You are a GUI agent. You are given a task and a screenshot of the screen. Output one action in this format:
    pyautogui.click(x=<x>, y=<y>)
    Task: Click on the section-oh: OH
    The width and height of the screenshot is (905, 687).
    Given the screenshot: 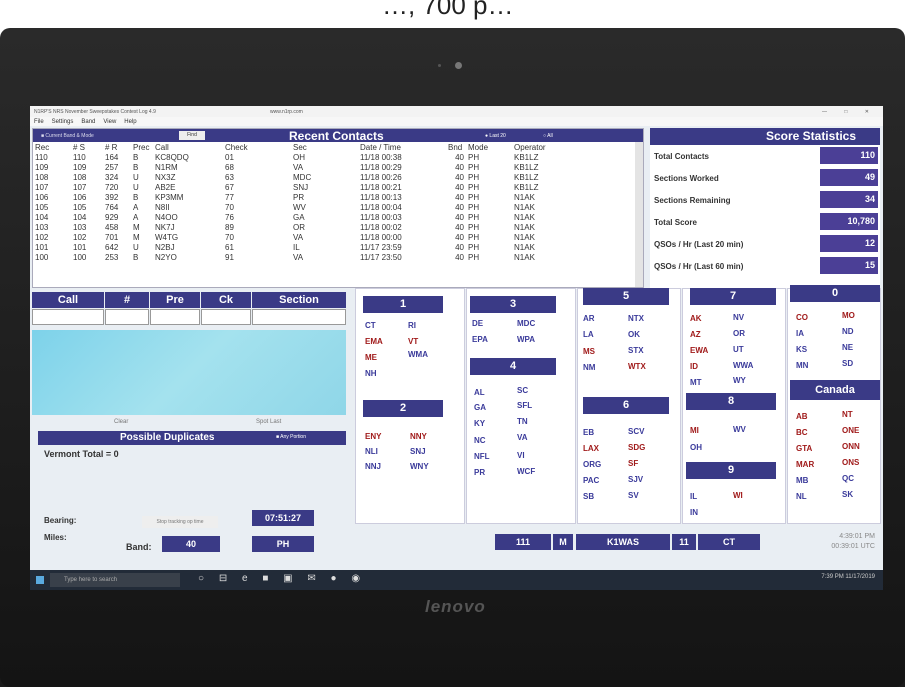 What is the action you would take?
    pyautogui.click(x=696, y=447)
    